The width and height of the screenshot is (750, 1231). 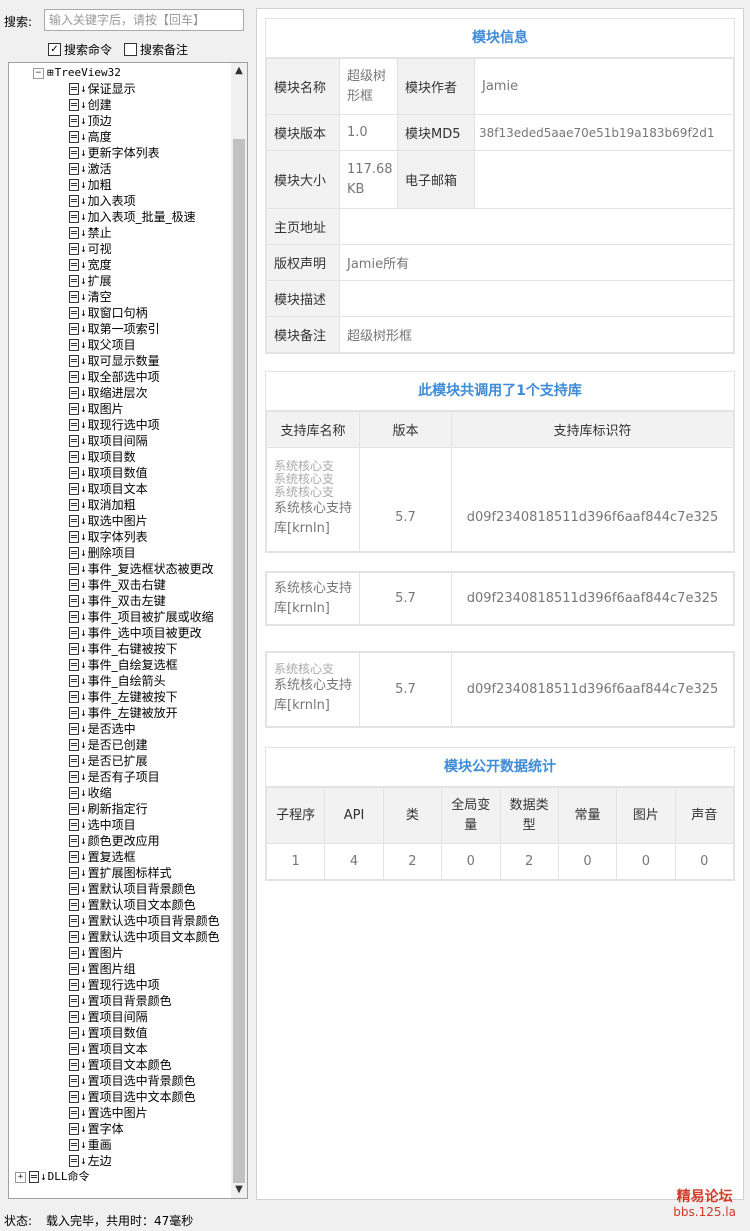 I want to click on tree-item: ↓ 是否已扩展, so click(x=108, y=761).